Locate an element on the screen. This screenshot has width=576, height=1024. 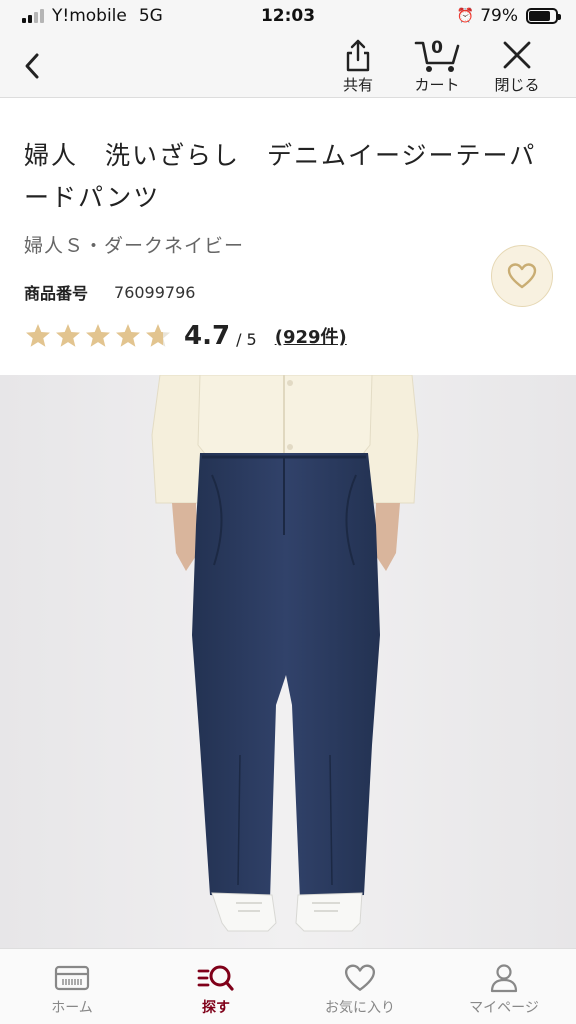
tab-favorites-label: お気に入り is located at coordinates (360, 1008).